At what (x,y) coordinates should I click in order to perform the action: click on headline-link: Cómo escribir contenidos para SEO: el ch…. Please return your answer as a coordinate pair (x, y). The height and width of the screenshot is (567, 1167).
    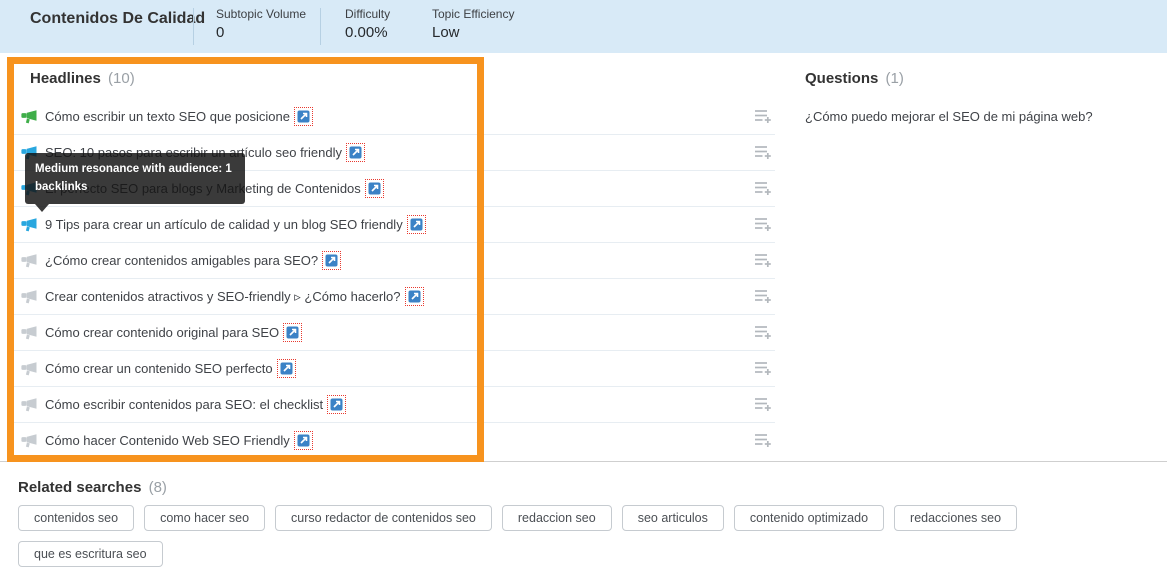
    Looking at the image, I should click on (184, 404).